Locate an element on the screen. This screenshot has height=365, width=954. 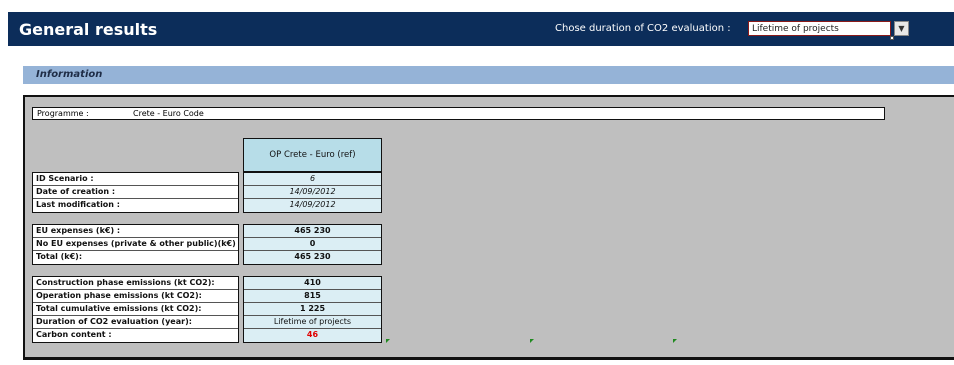
total-expenses-value: 465 230 is located at coordinates (312, 256).